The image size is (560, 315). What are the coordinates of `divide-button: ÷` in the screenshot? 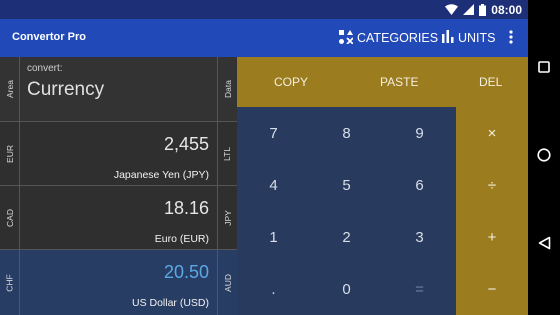 It's located at (492, 185).